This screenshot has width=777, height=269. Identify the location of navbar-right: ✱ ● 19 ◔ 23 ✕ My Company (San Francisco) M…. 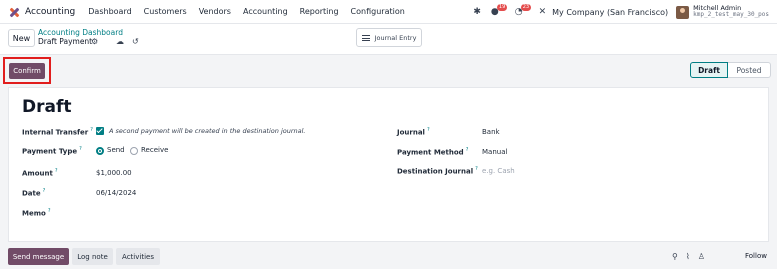
(625, 12).